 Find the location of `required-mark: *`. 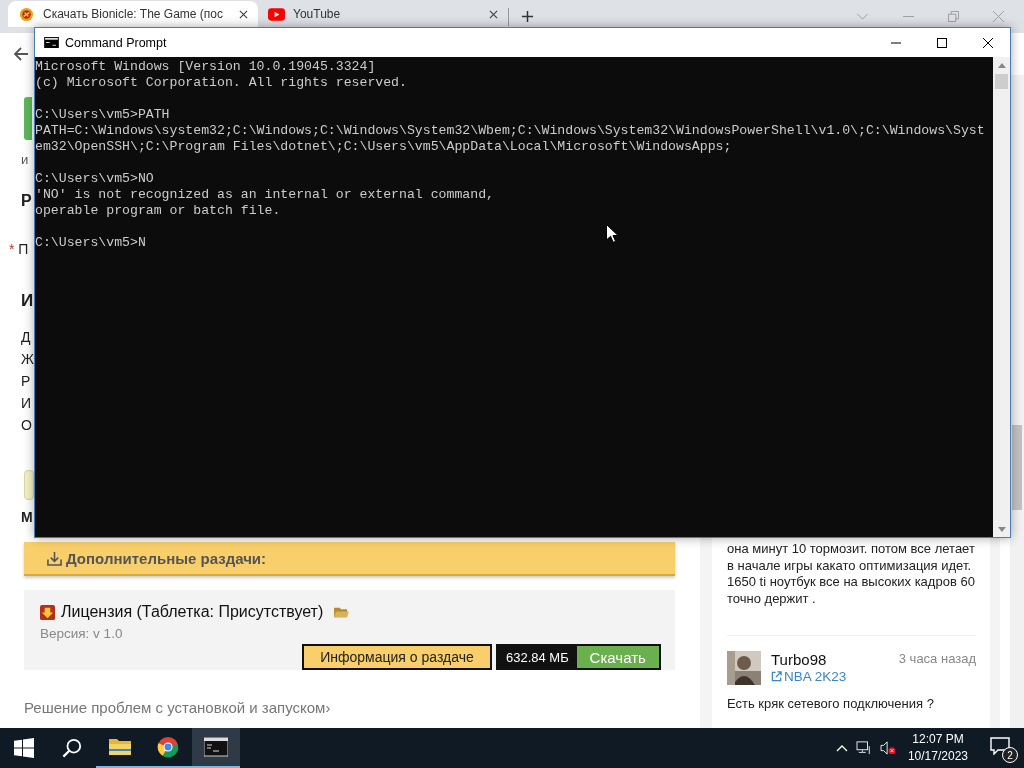

required-mark: * is located at coordinates (12, 249).